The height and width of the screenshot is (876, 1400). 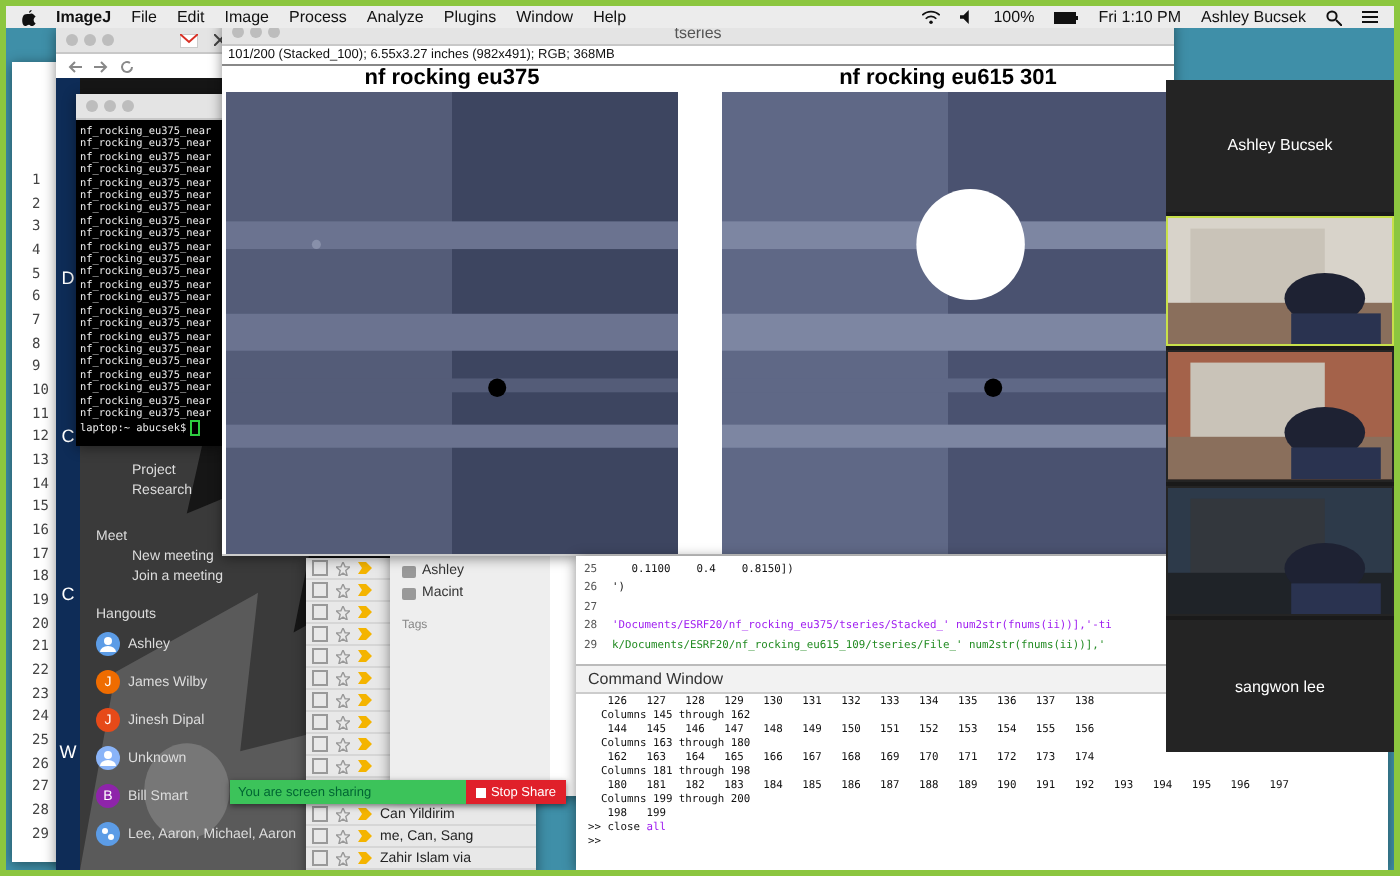 What do you see at coordinates (470, 17) in the screenshot?
I see `menu-item: Plugins` at bounding box center [470, 17].